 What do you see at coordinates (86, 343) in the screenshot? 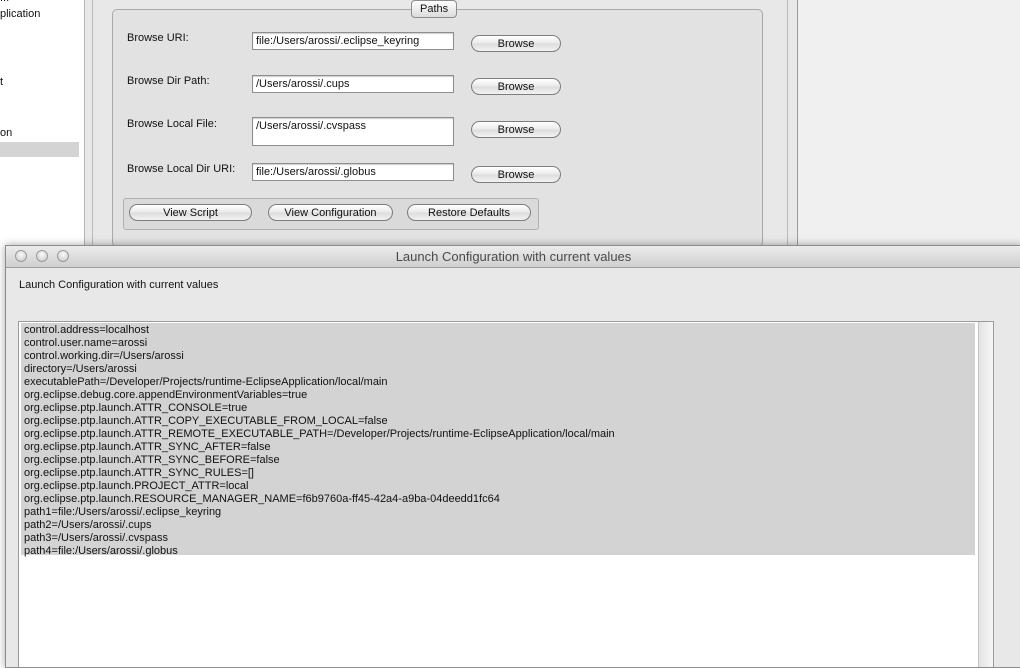
I see `config-line: control.user.name=arossi` at bounding box center [86, 343].